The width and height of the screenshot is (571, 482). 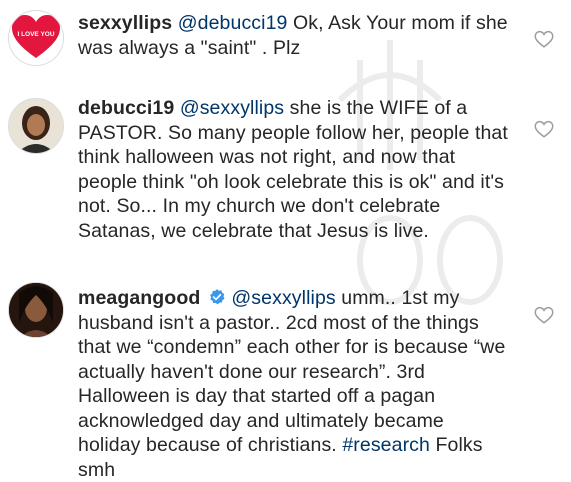 What do you see at coordinates (125, 23) in the screenshot?
I see `comment-username: sexxyllips` at bounding box center [125, 23].